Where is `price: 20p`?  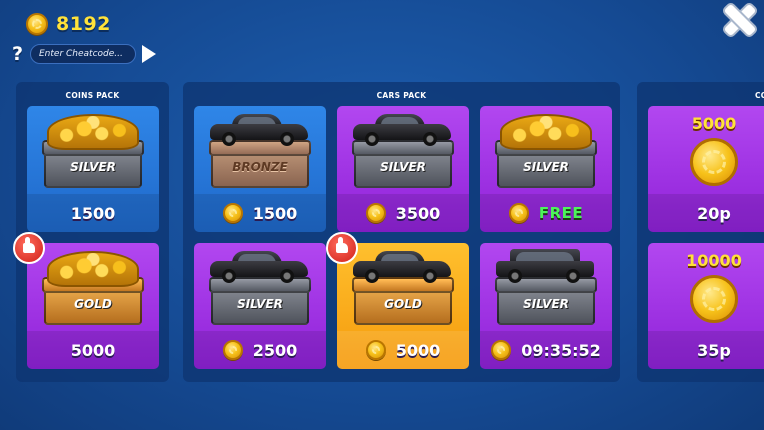 price: 20p is located at coordinates (714, 213).